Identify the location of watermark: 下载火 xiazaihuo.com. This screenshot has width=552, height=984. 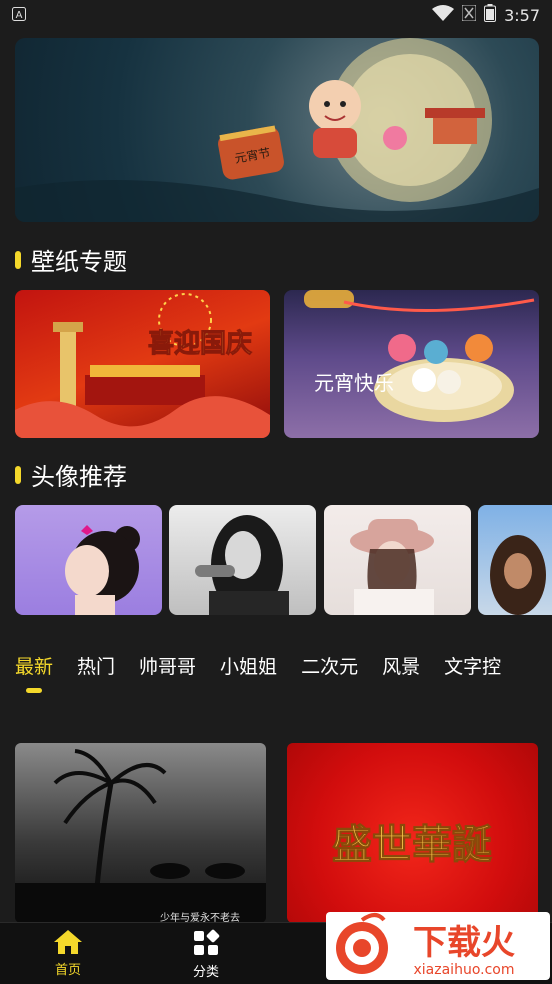
(438, 946).